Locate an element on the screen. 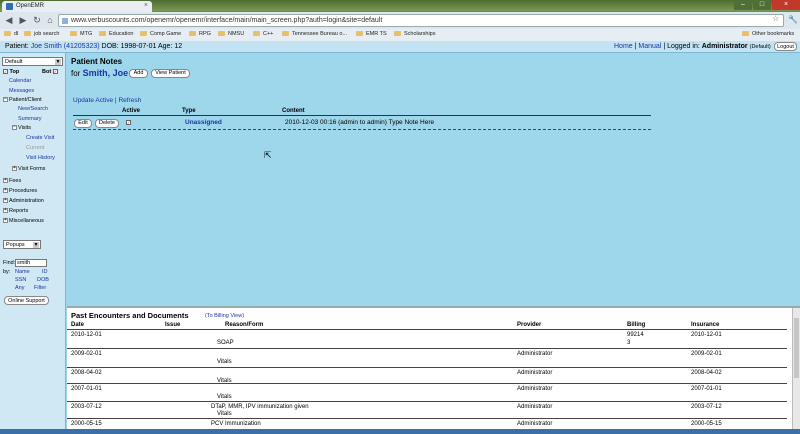  window-controls: – □ × is located at coordinates (766, 5).